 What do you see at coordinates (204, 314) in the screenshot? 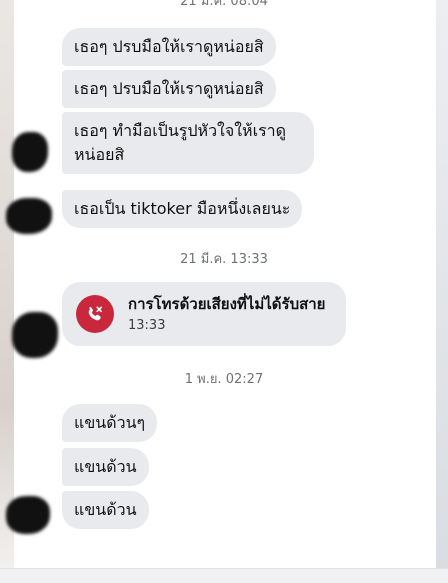
I see `missed-call-card: การโทรด้วยเสียงที่ไม่ได้รับสาย 13:33` at bounding box center [204, 314].